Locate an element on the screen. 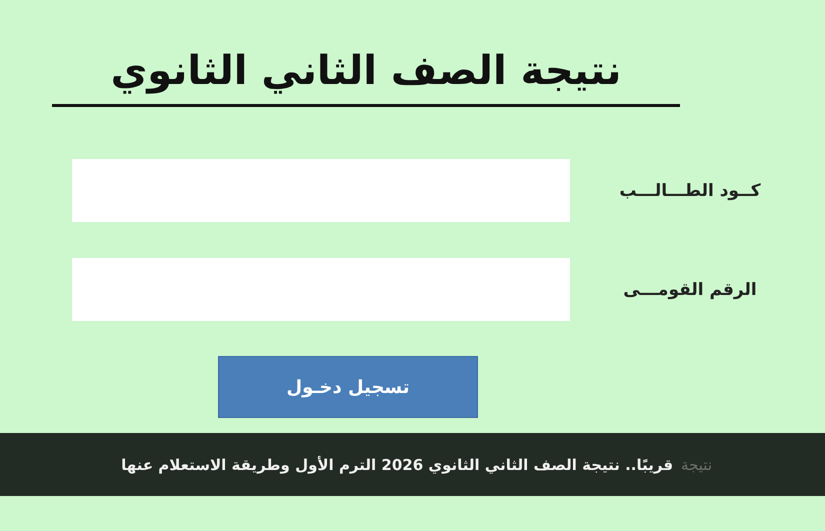  ticker-headline: قريبًا.. نتيجة الصف الثاني الثانوي 2026 الترم الأول وطريقة الاستعلام عنها is located at coordinates (397, 465).